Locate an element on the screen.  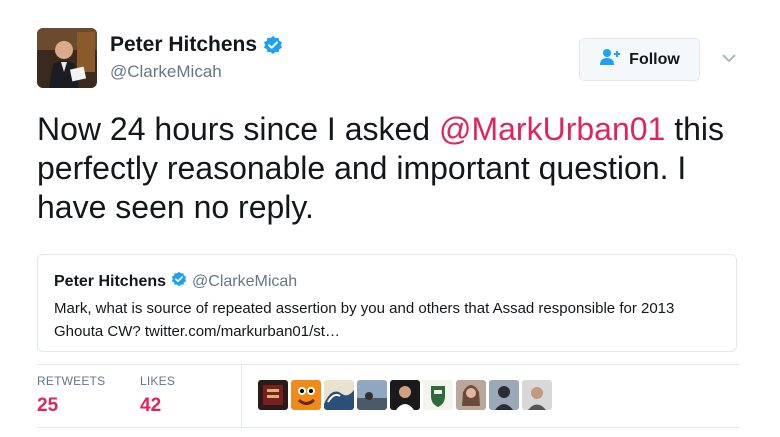
author-name-row: Peter Hitchens is located at coordinates (196, 45).